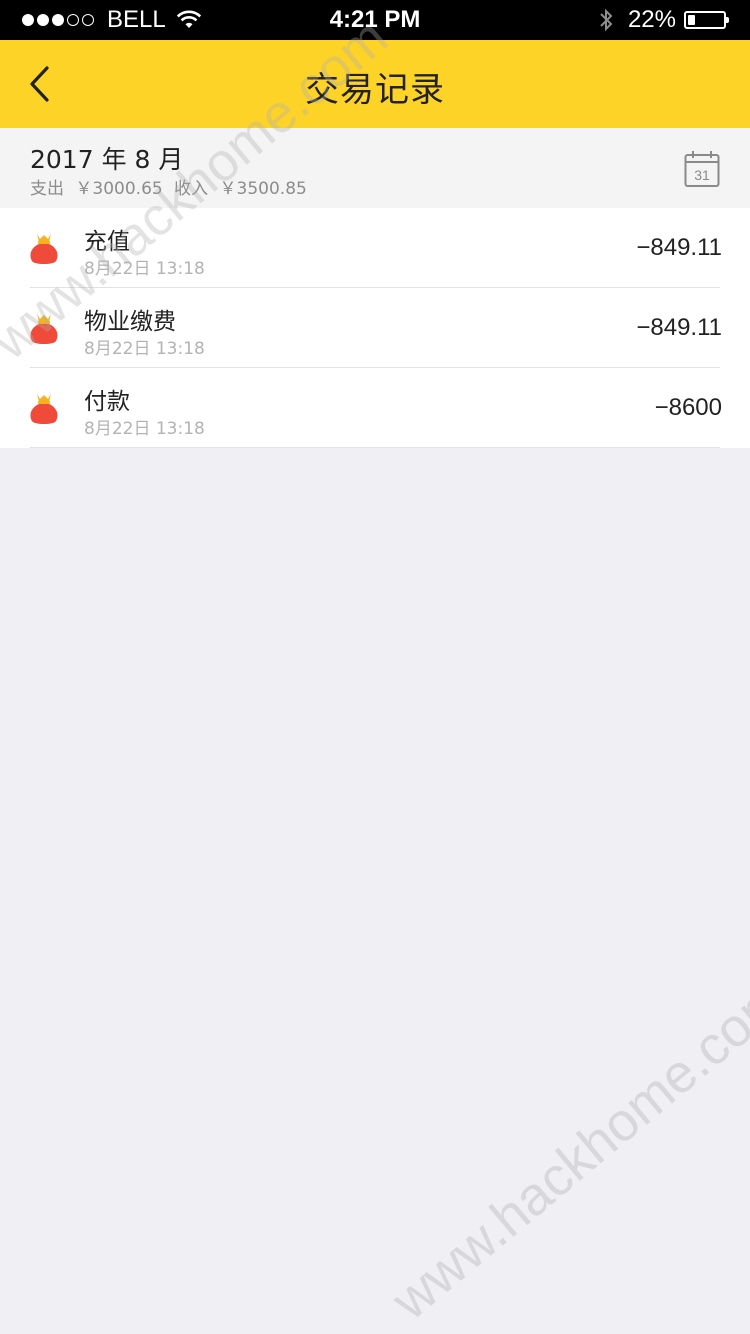 The image size is (750, 1334). What do you see at coordinates (375, 447) in the screenshot?
I see `row-divider` at bounding box center [375, 447].